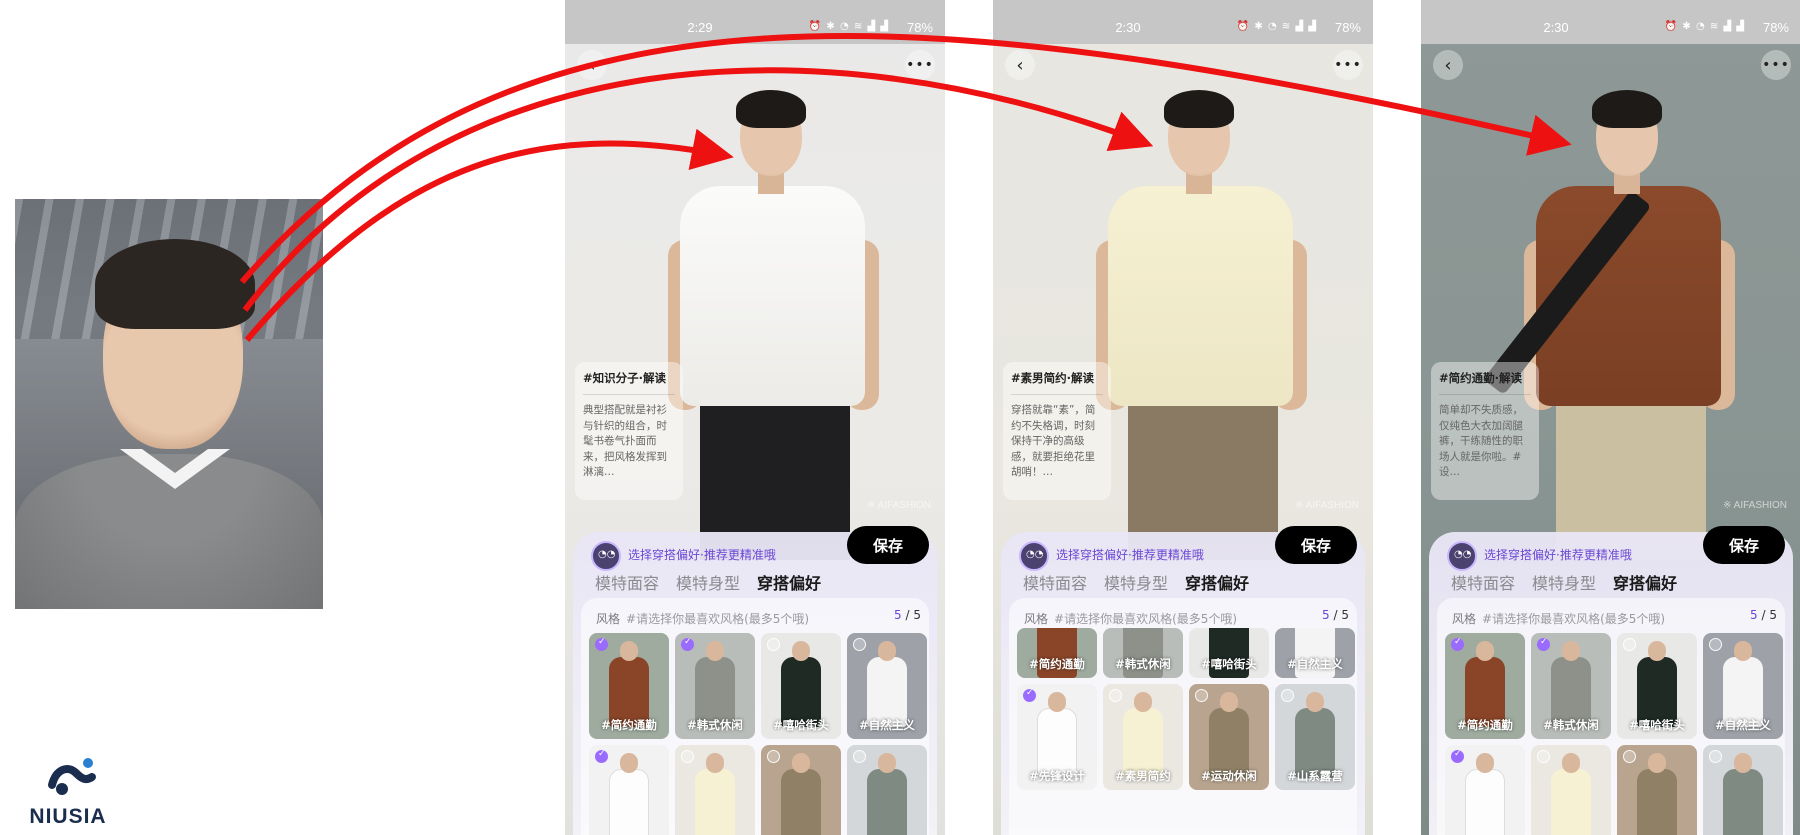 This screenshot has height=835, width=1800. I want to click on status-bar: 2:29 ⏰ ✱ ◔ ≋ ▟ ▟ 78%, so click(755, 22).